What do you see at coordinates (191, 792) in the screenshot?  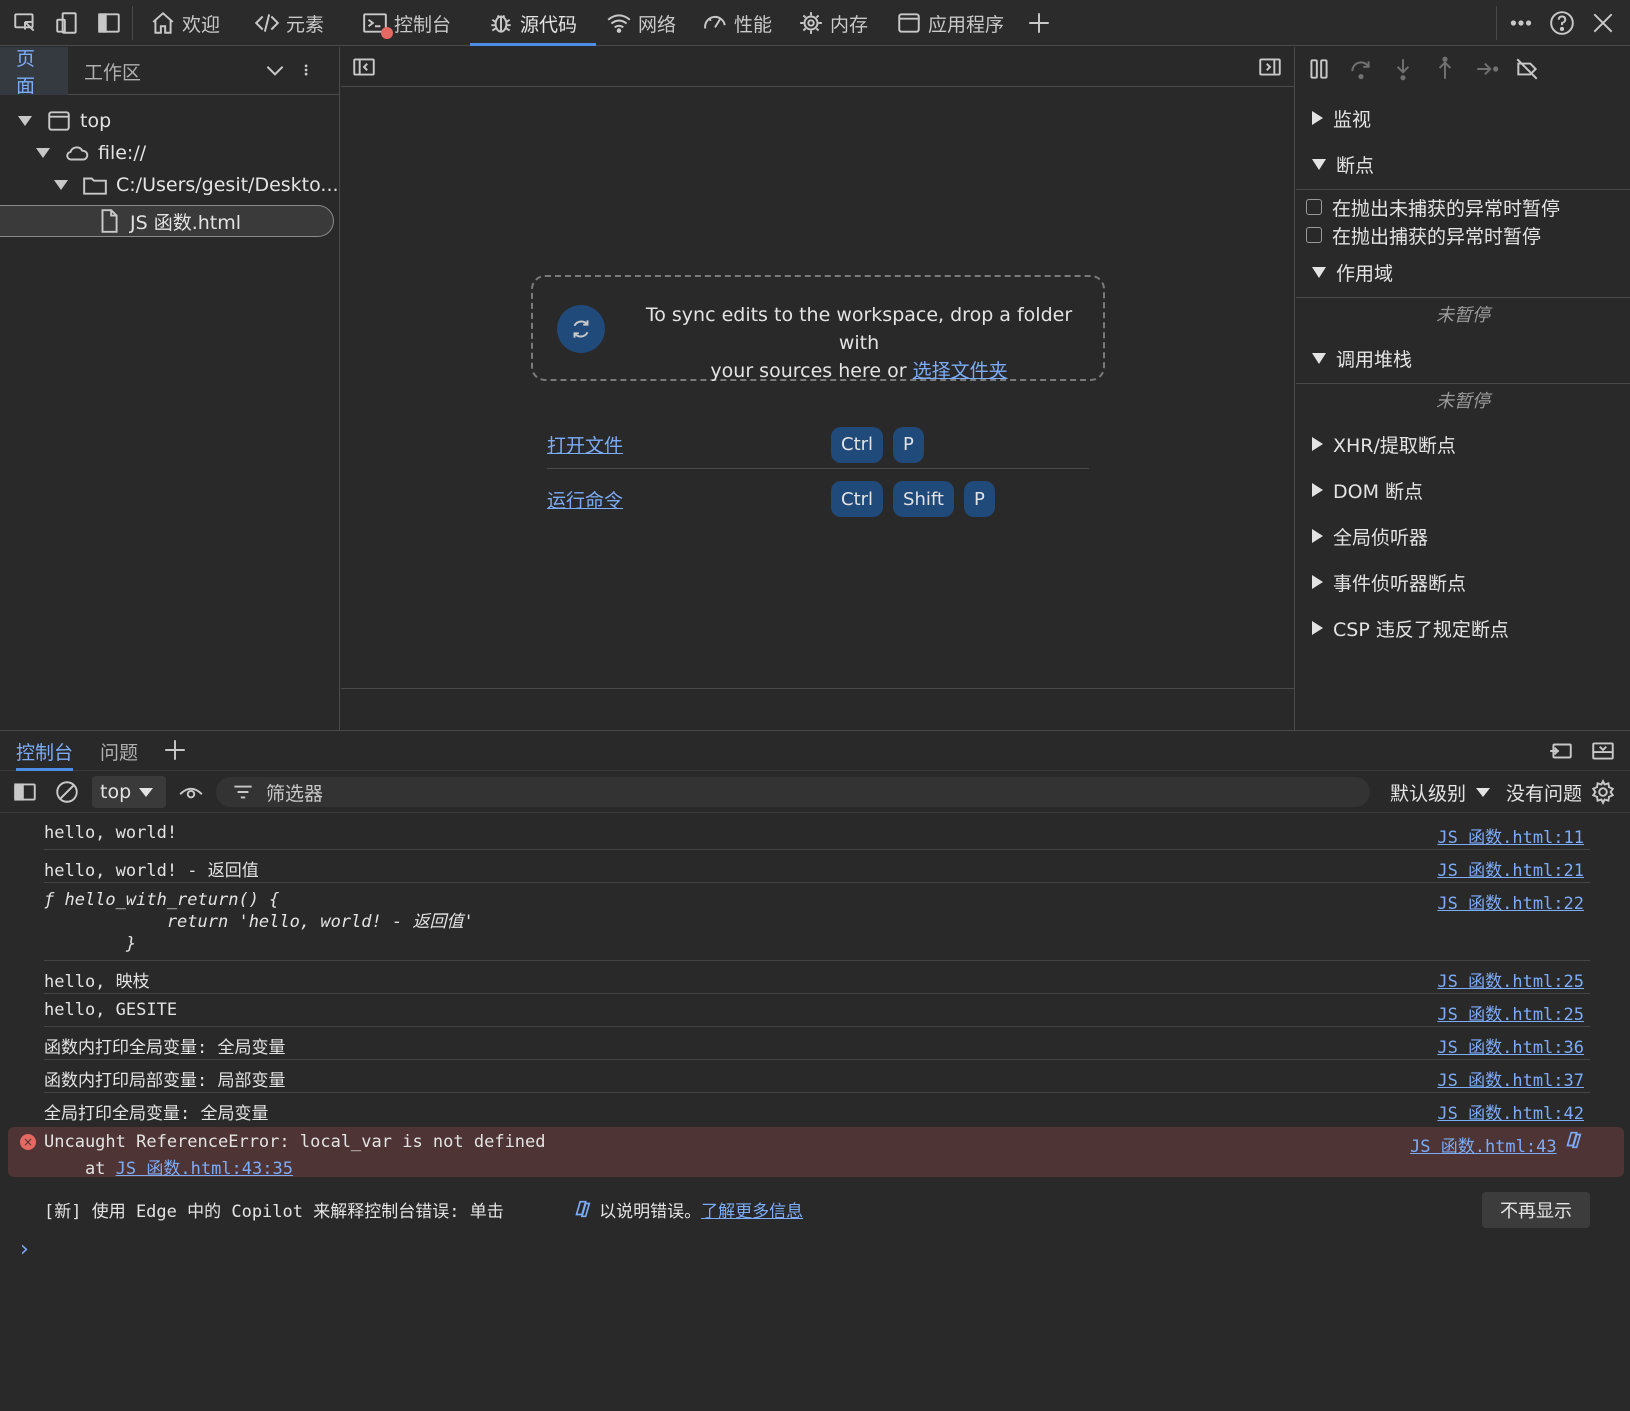 I see `live-expression-eye-icon` at bounding box center [191, 792].